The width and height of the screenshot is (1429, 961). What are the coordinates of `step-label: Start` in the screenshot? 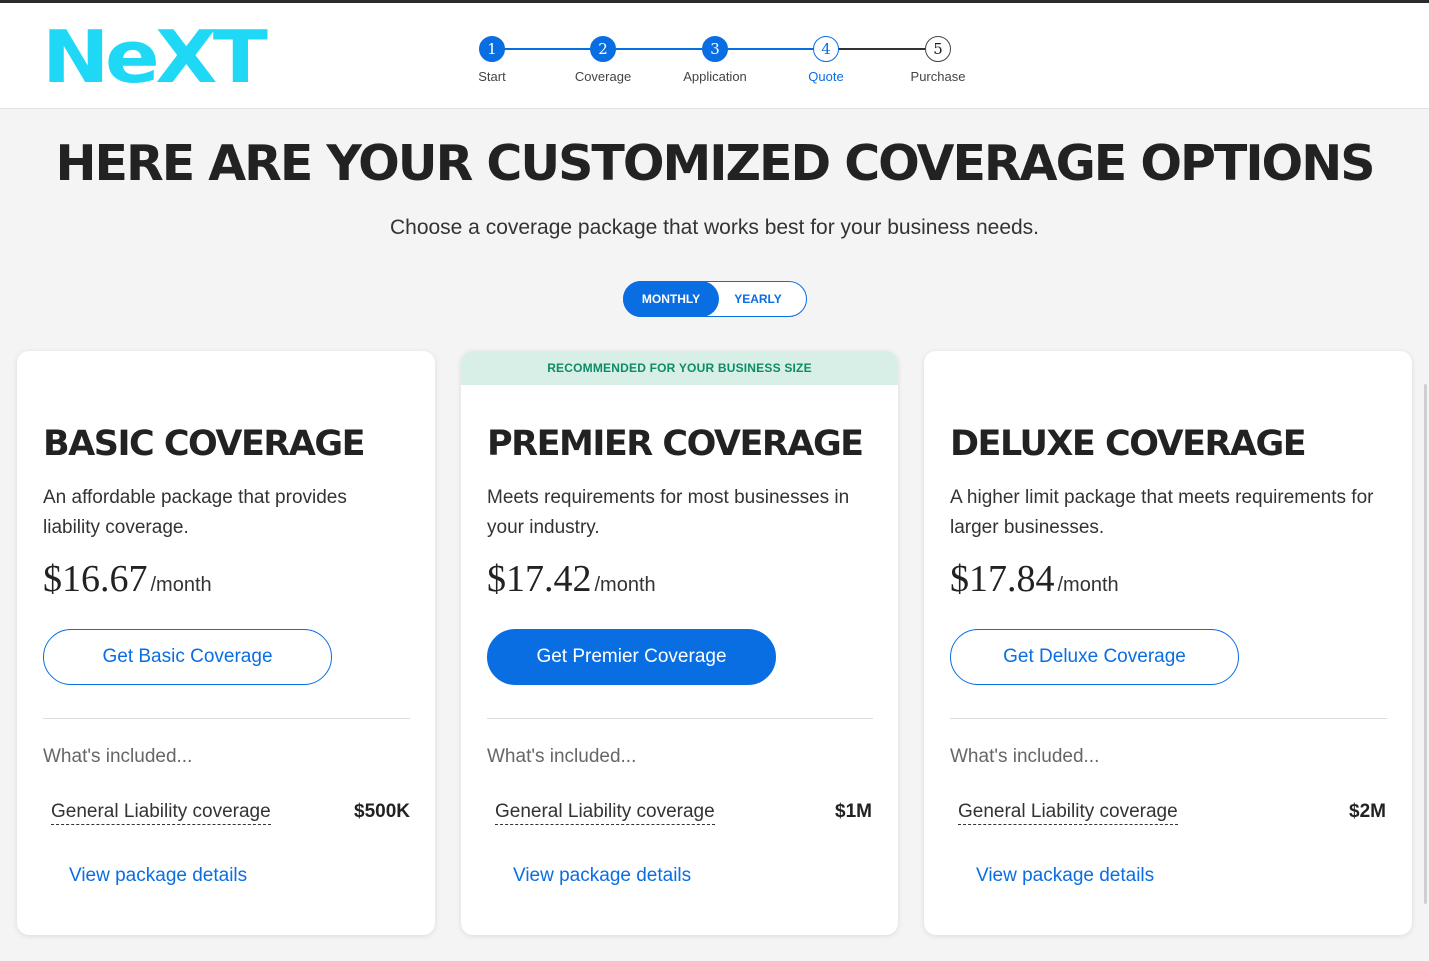 It's located at (492, 76).